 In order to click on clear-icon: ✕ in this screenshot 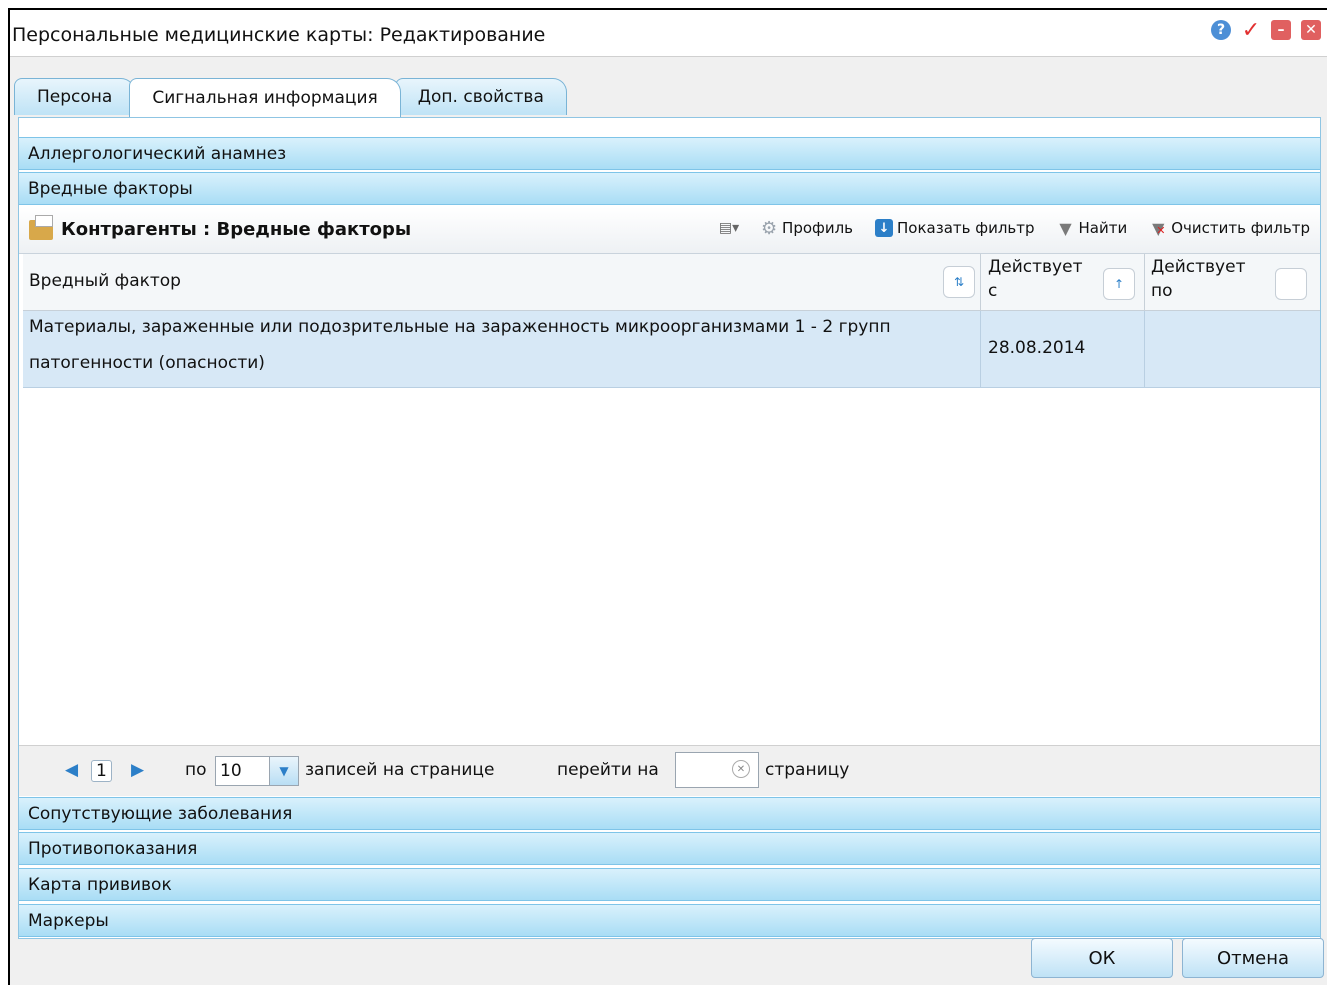, I will do `click(741, 769)`.